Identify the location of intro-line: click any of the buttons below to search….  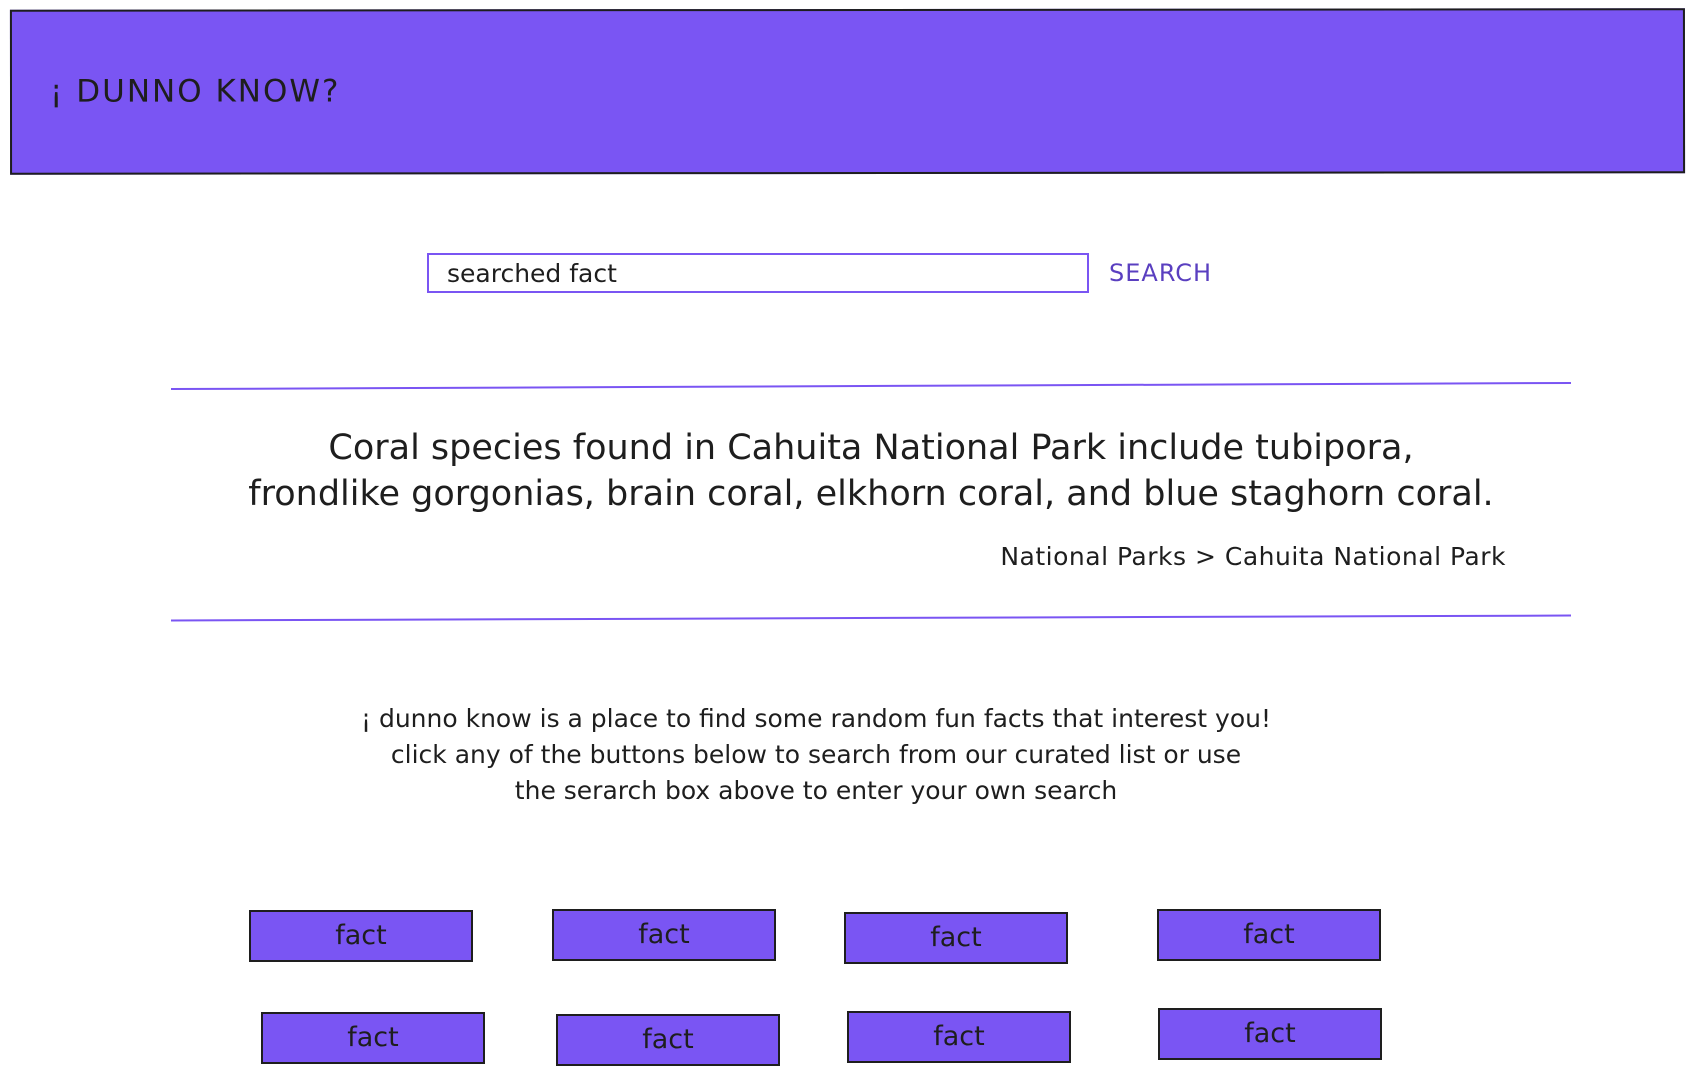
(816, 754).